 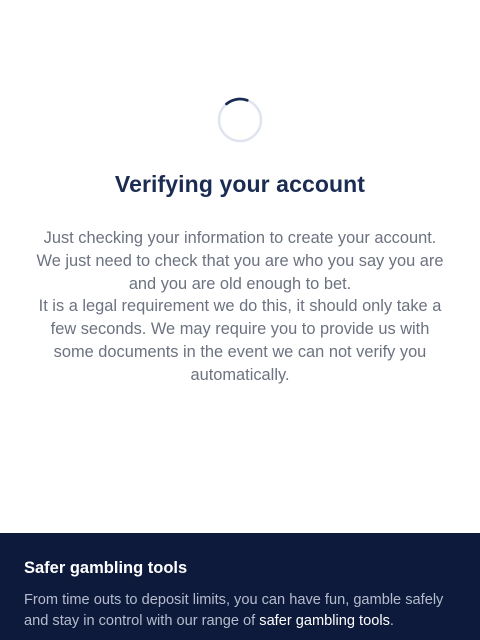 What do you see at coordinates (240, 283) in the screenshot?
I see `message-line: and you are old enough to bet.` at bounding box center [240, 283].